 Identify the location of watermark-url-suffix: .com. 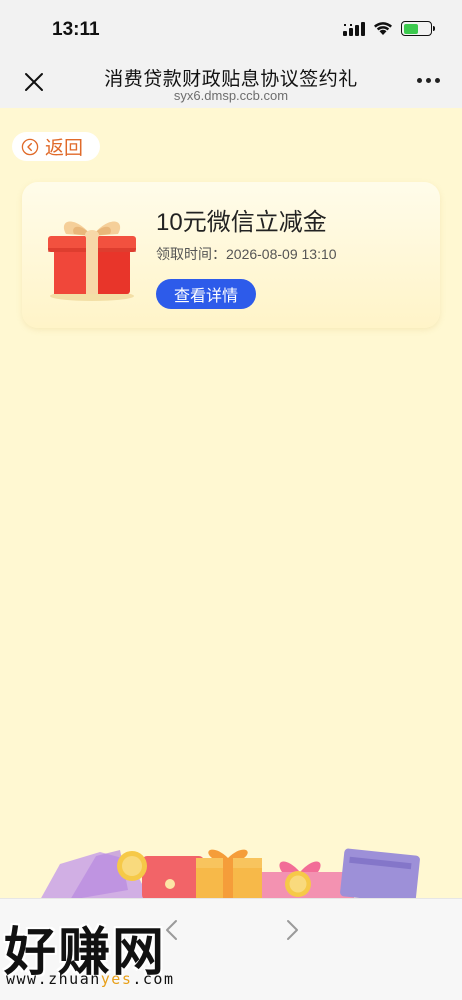
(153, 979).